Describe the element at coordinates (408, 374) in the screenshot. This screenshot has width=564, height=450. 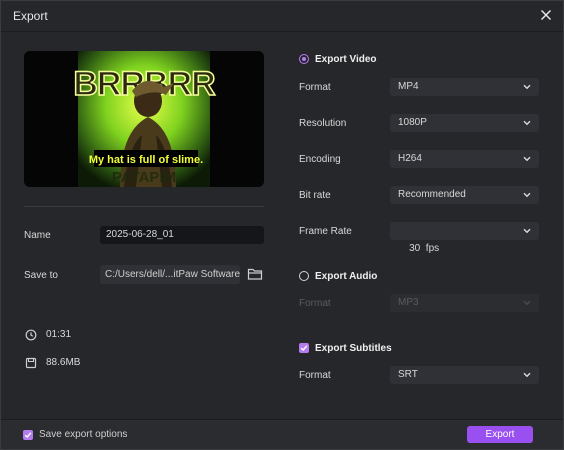
I see `subtitle-format-value: SRT` at that location.